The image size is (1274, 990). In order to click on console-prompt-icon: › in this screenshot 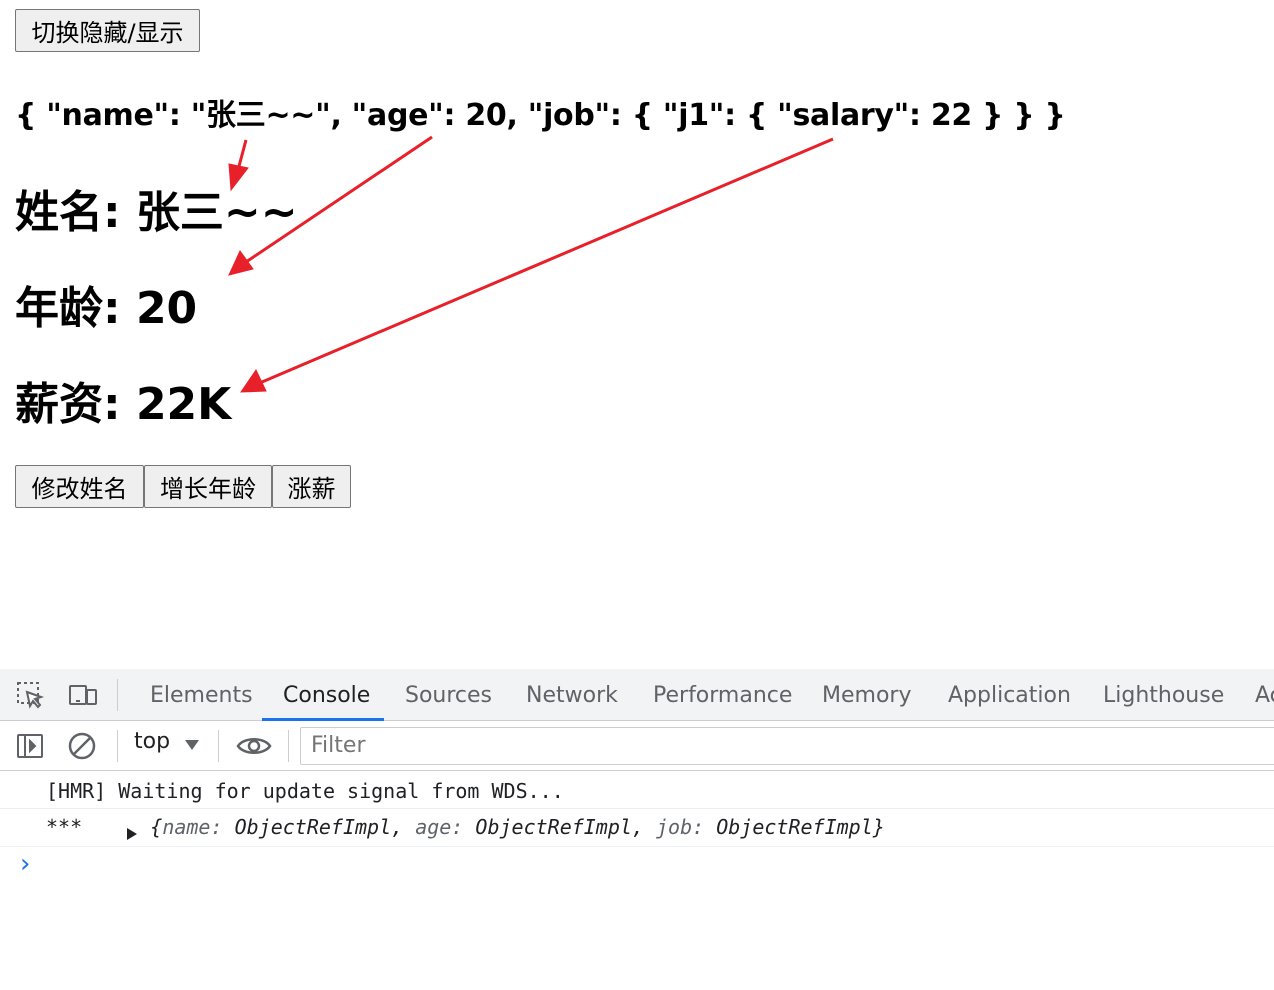, I will do `click(25, 864)`.